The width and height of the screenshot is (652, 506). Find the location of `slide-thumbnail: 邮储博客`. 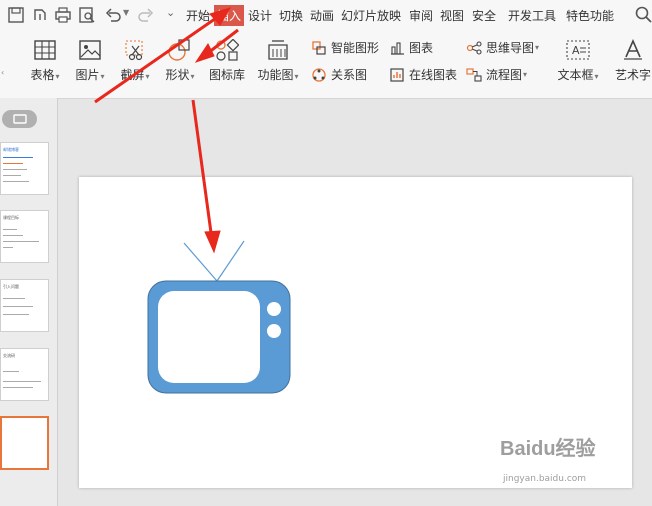

slide-thumbnail: 邮储博客 is located at coordinates (24, 168).